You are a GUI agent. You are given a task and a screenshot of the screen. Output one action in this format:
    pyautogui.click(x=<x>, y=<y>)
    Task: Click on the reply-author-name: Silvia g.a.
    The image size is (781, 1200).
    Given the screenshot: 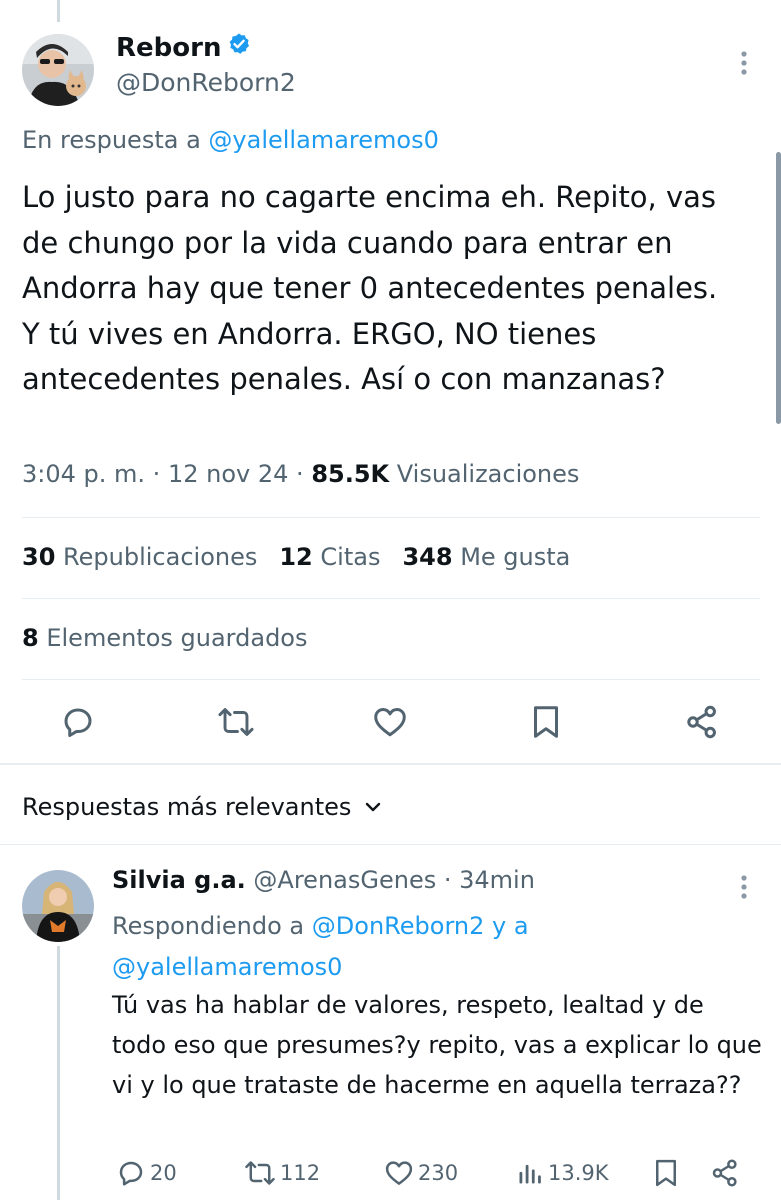 What is the action you would take?
    pyautogui.click(x=179, y=880)
    